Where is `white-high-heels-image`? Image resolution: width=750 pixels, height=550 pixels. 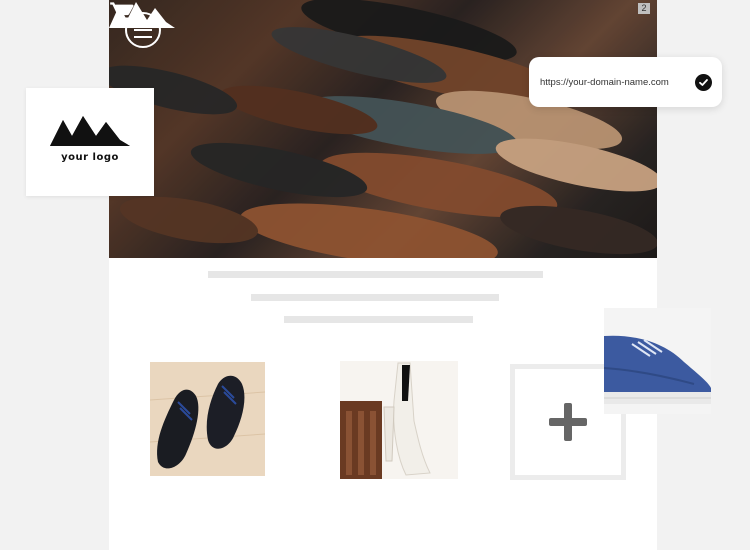
white-high-heels-image is located at coordinates (399, 420).